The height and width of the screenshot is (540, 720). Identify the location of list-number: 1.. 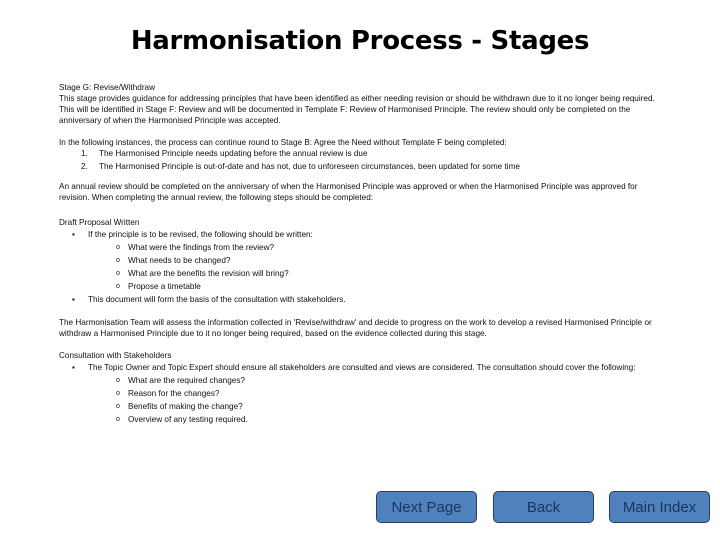
(84, 153).